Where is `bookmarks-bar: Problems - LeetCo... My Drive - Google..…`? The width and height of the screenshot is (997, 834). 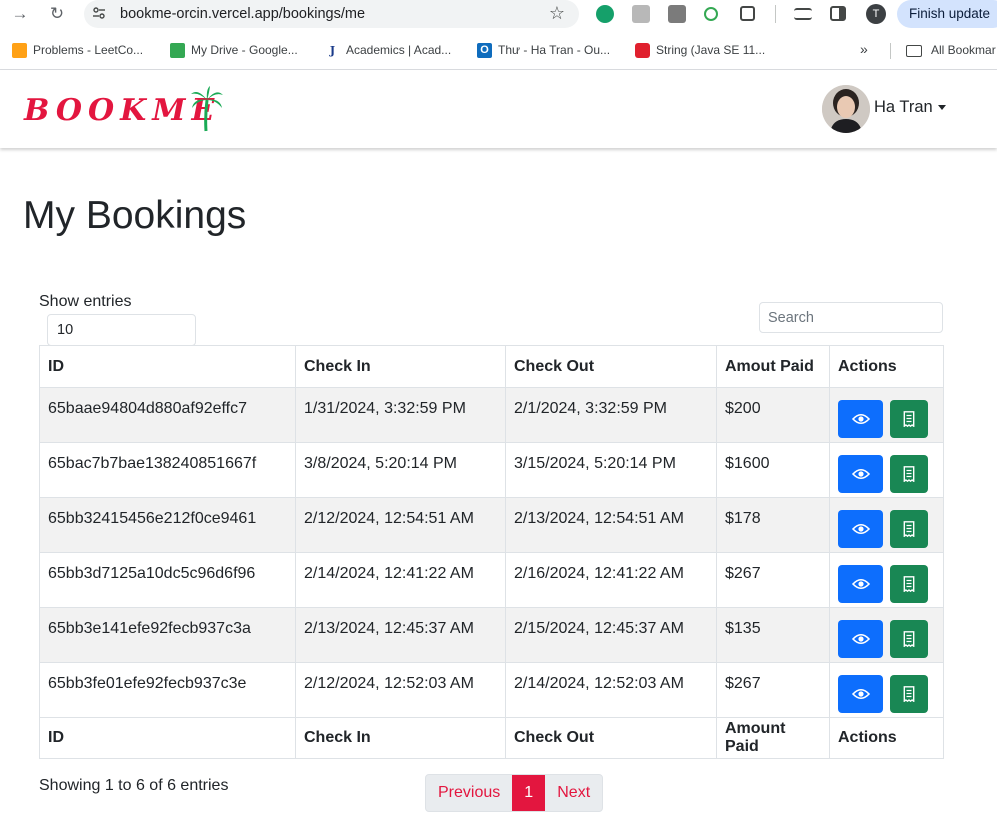
bookmarks-bar: Problems - LeetCo... My Drive - Google..… is located at coordinates (498, 50).